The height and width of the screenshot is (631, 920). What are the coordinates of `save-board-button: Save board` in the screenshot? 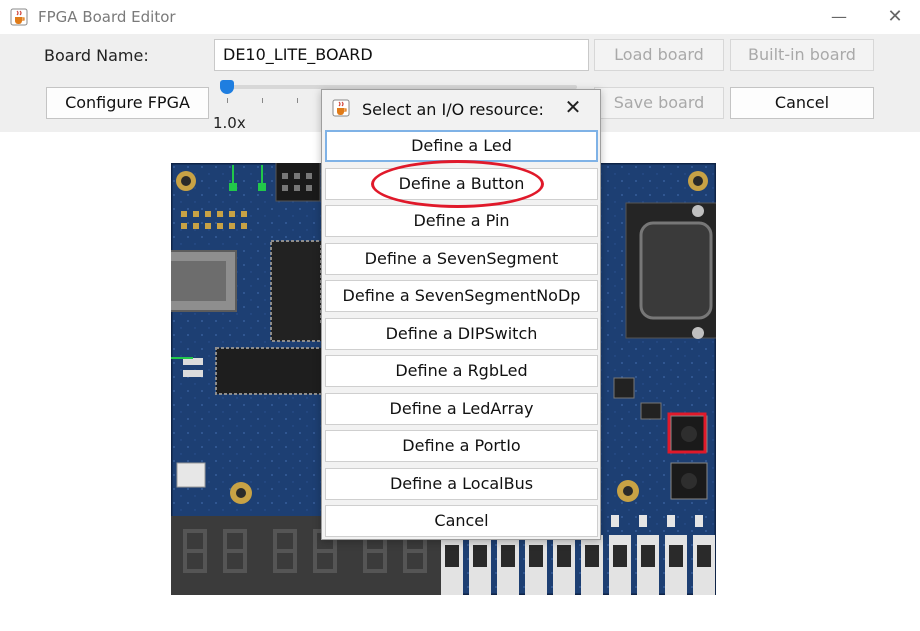 It's located at (659, 103).